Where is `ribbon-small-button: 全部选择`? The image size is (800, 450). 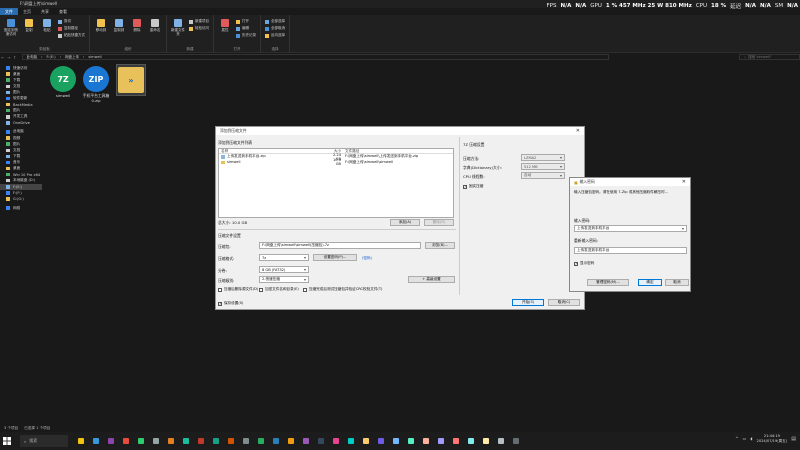
ribbon-small-button: 全部选择 is located at coordinates (275, 21).